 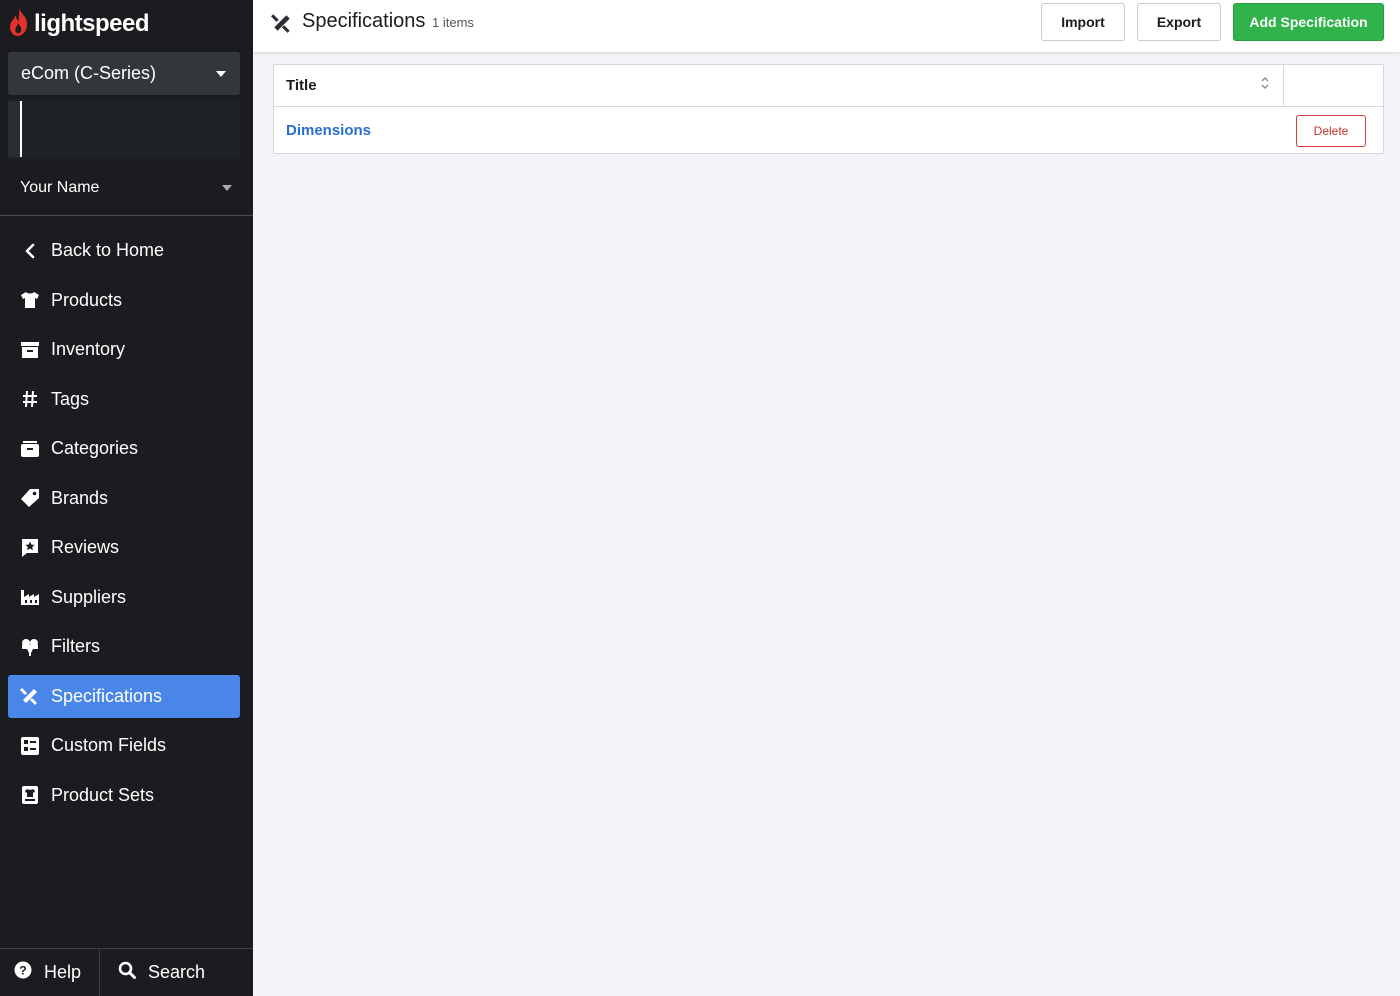 I want to click on sidebar-item-brands: Brands, so click(x=124, y=498).